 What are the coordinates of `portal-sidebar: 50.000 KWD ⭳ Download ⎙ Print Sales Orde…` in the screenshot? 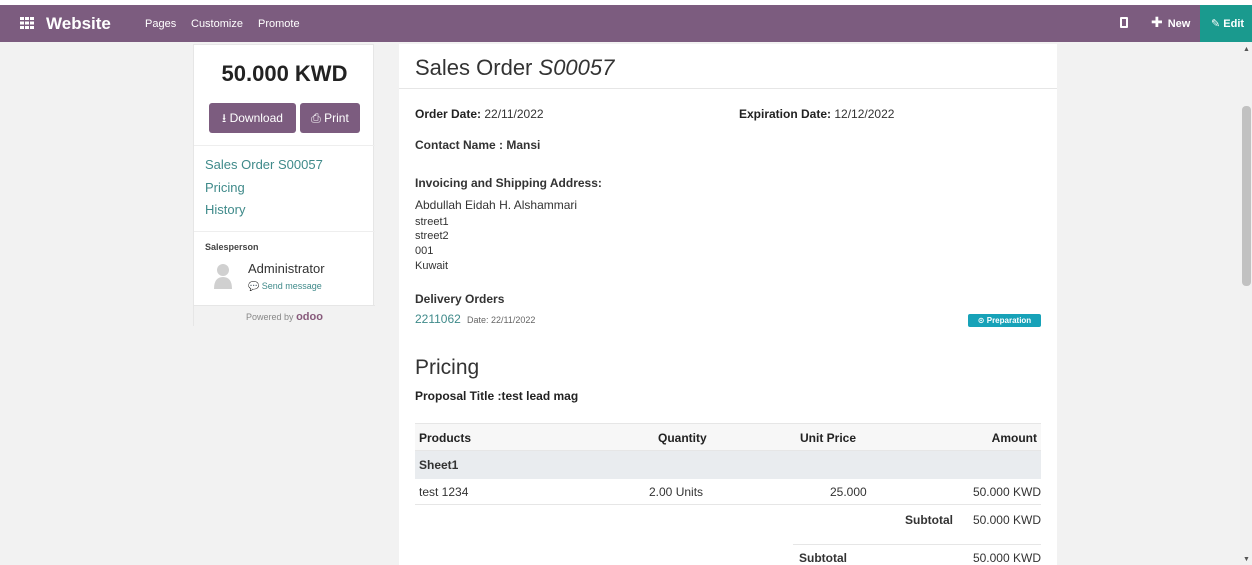 It's located at (284, 185).